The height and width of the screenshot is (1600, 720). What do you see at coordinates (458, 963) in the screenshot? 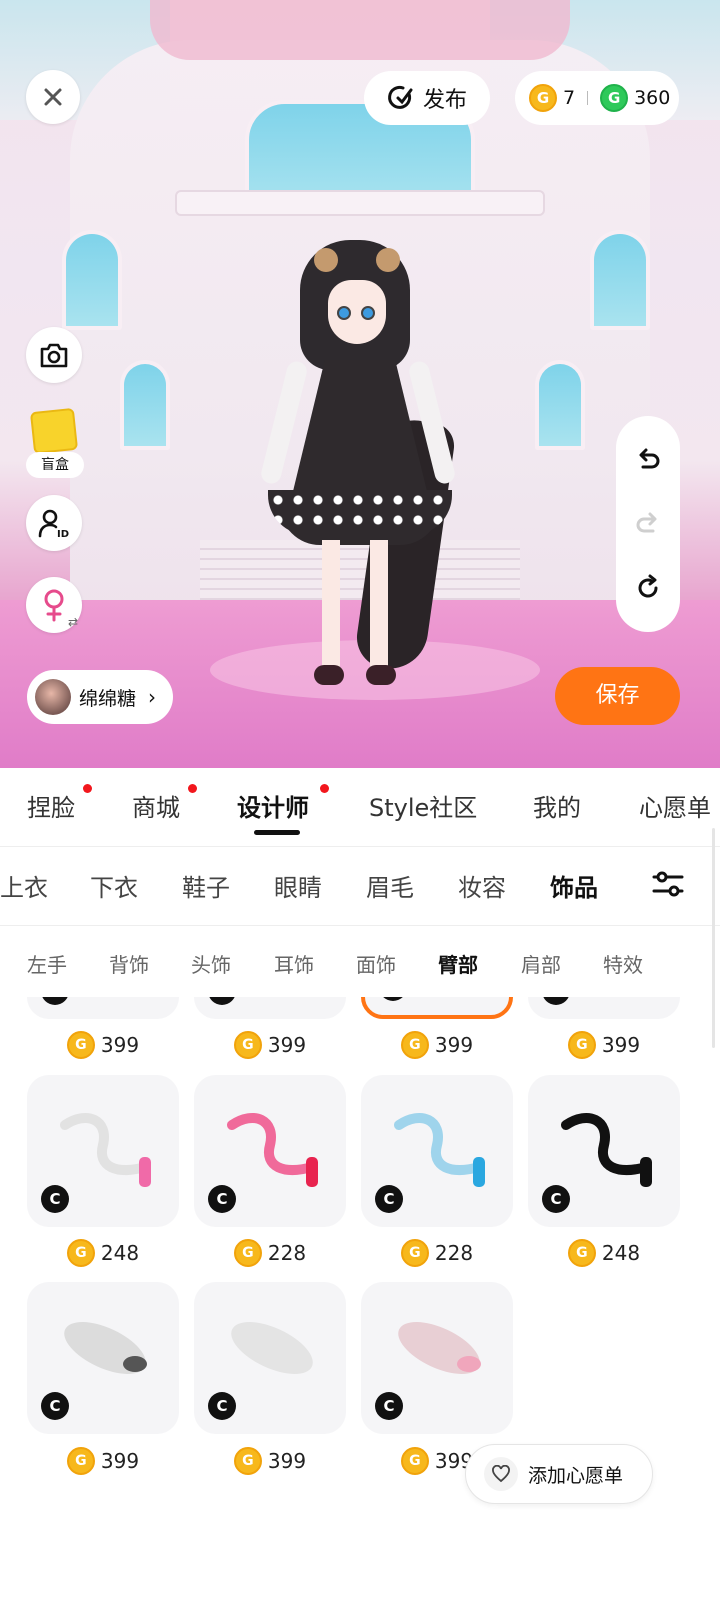
I see `sub-arm: 臂部` at bounding box center [458, 963].